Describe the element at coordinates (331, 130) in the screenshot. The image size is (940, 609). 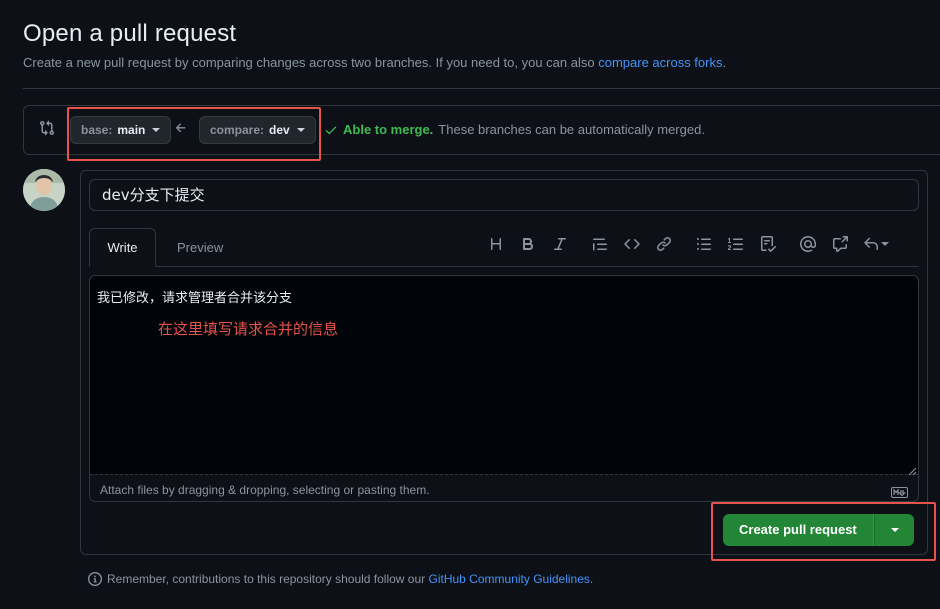
I see `check-icon` at that location.